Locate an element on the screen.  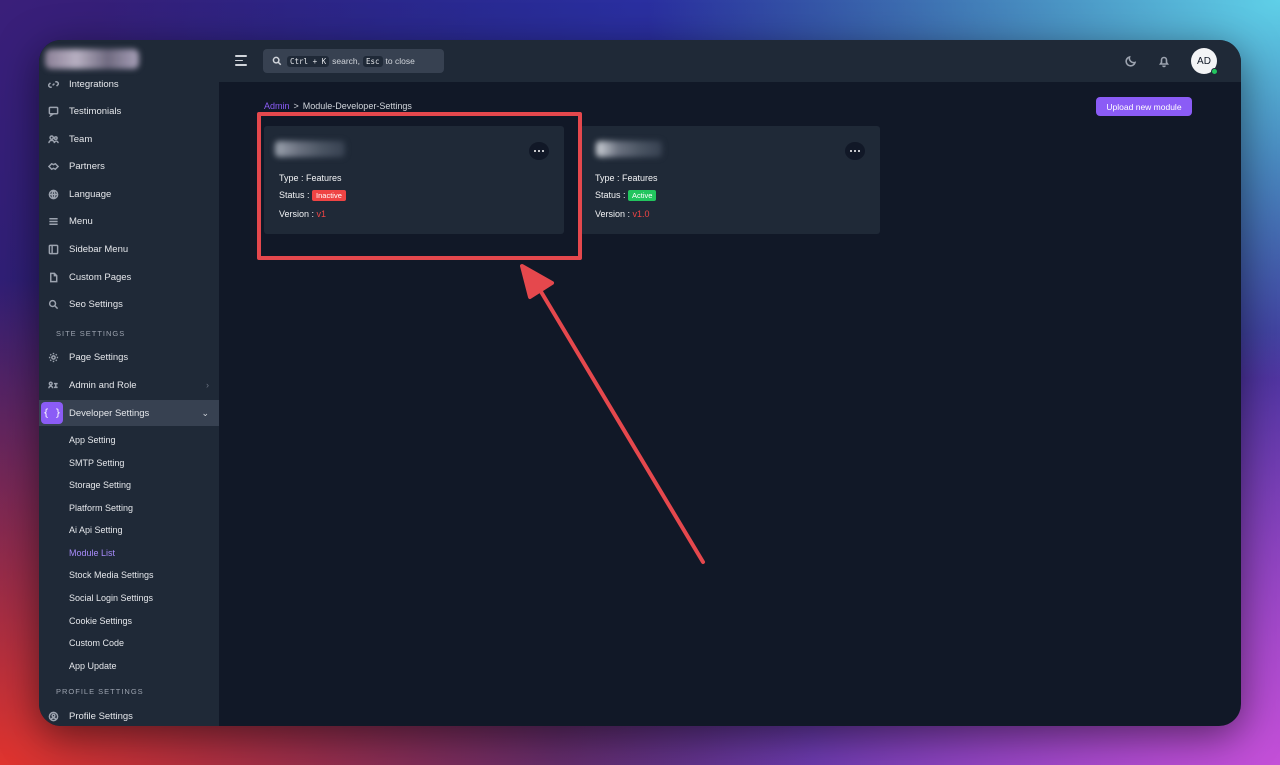
sidebar-subitem-smtp-setting: SMTP Setting is located at coordinates (96, 463).